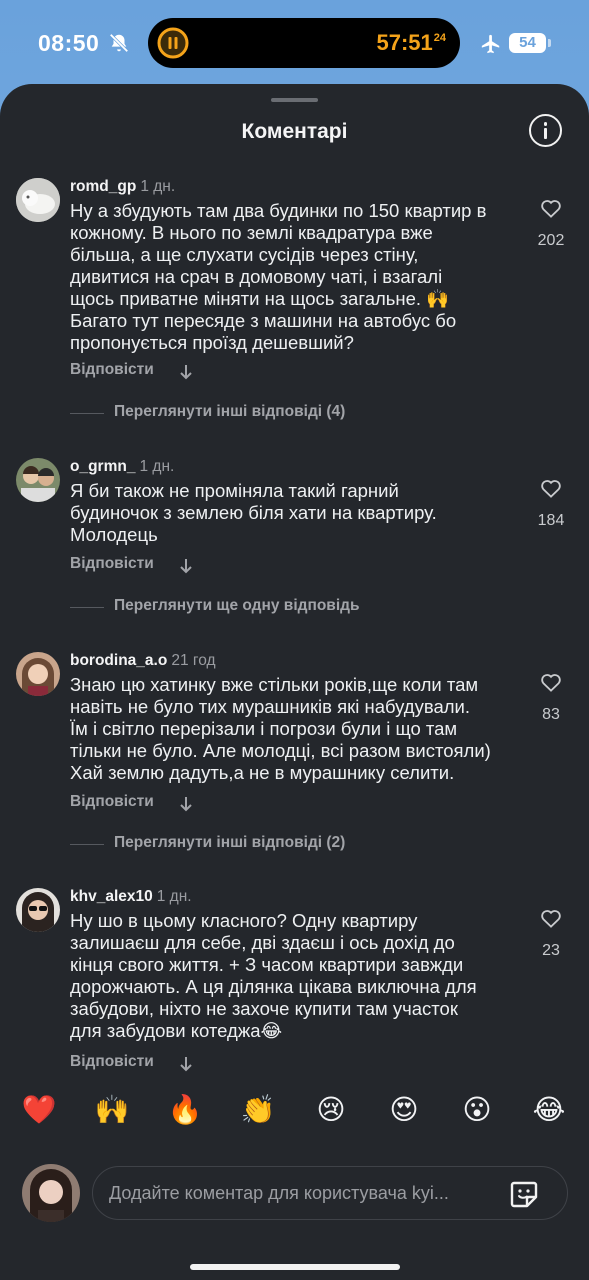 The height and width of the screenshot is (1280, 589). What do you see at coordinates (551, 714) in the screenshot?
I see `like-count: 83` at bounding box center [551, 714].